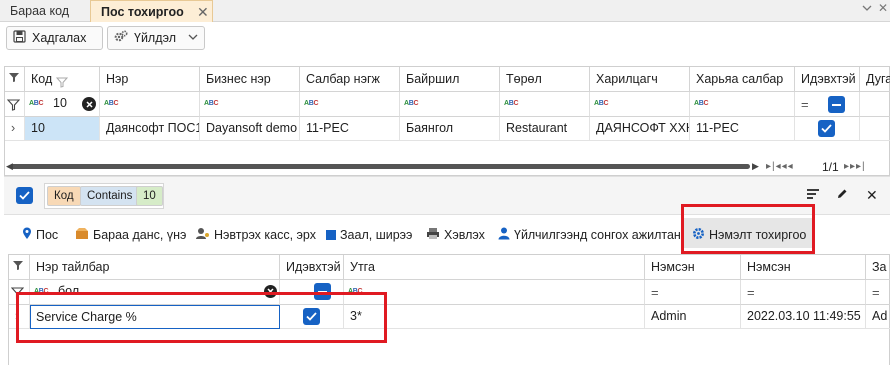 This screenshot has width=890, height=365. What do you see at coordinates (693, 317) in the screenshot?
I see `cell-added-by: Admin` at bounding box center [693, 317].